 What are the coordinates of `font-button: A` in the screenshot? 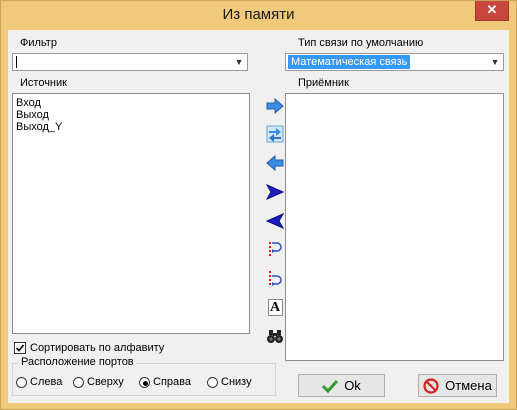 It's located at (275, 307).